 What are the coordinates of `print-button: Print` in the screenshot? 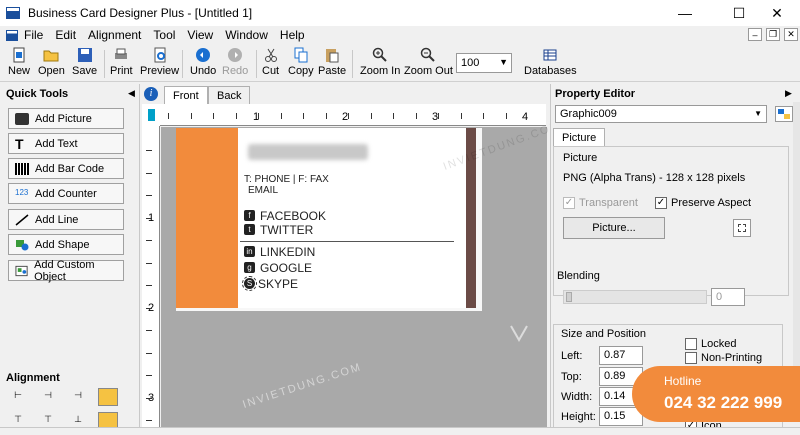 It's located at (121, 62).